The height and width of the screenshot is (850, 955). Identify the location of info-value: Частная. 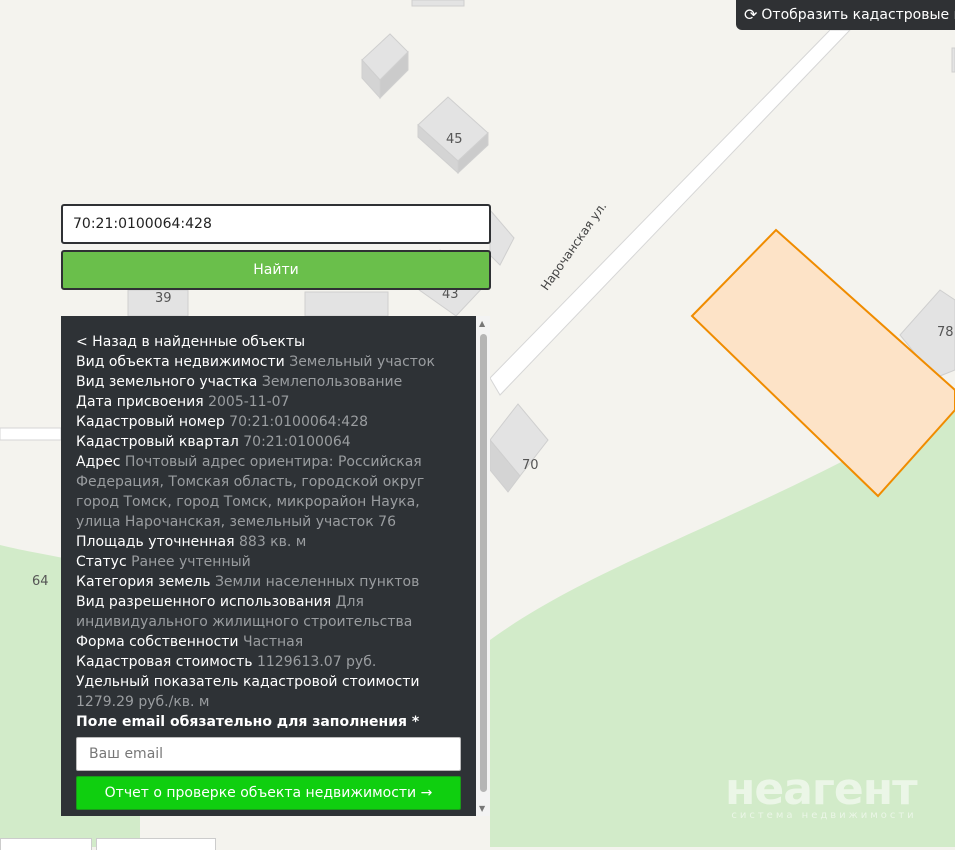
(273, 642).